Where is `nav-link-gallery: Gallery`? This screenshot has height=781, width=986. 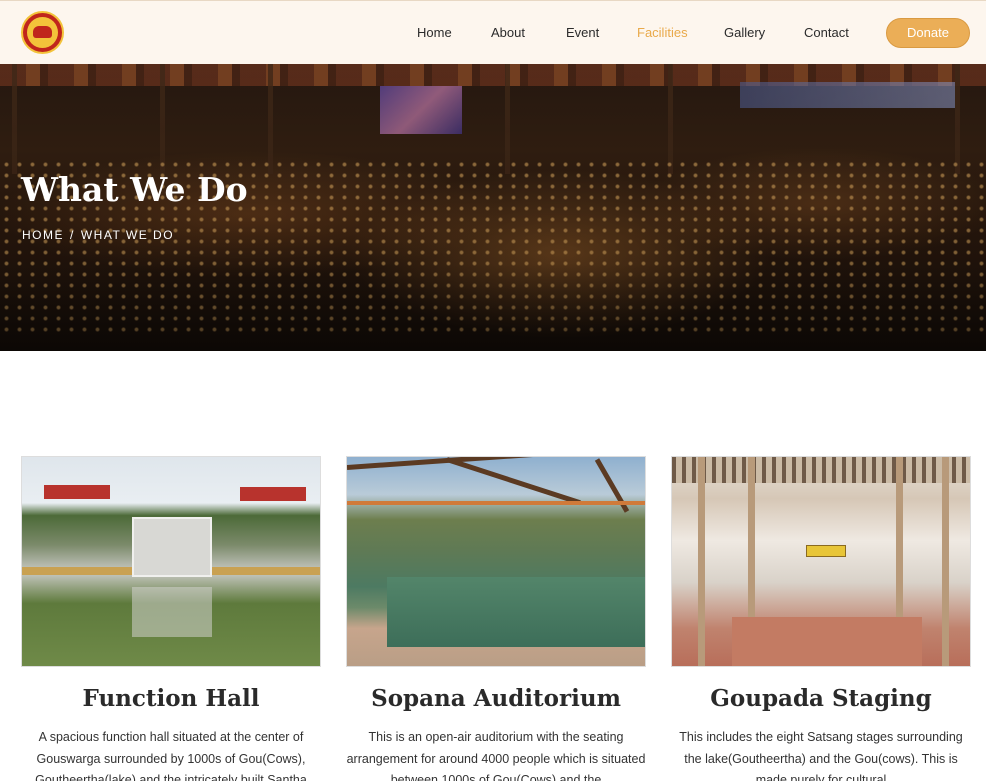 nav-link-gallery: Gallery is located at coordinates (744, 33).